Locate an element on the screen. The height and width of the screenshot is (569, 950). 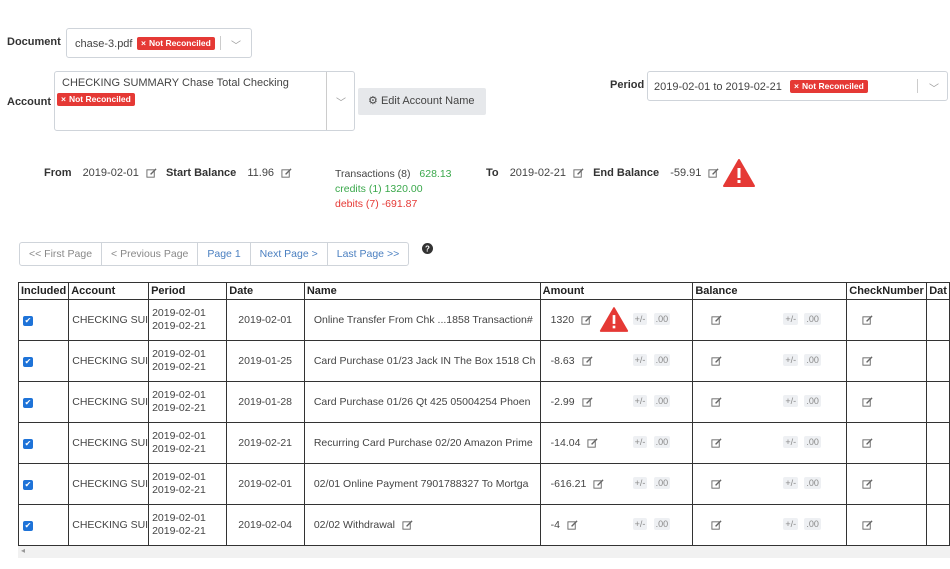
balance-cell: +/- .00 is located at coordinates (770, 361).